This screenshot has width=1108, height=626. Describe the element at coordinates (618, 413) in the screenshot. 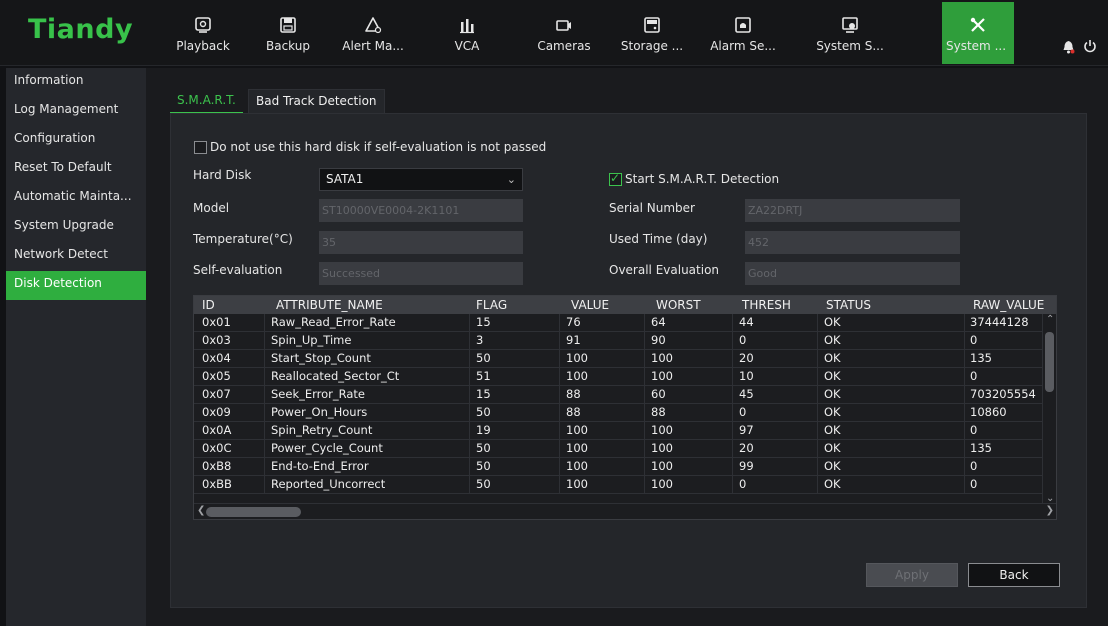

I see `table-row: 0x09 Power_On_Hours 50 88 88 0 OK 10860` at that location.